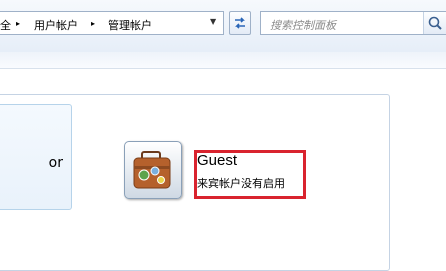  Describe the element at coordinates (36, 157) in the screenshot. I see `account-card-admin: or` at that location.